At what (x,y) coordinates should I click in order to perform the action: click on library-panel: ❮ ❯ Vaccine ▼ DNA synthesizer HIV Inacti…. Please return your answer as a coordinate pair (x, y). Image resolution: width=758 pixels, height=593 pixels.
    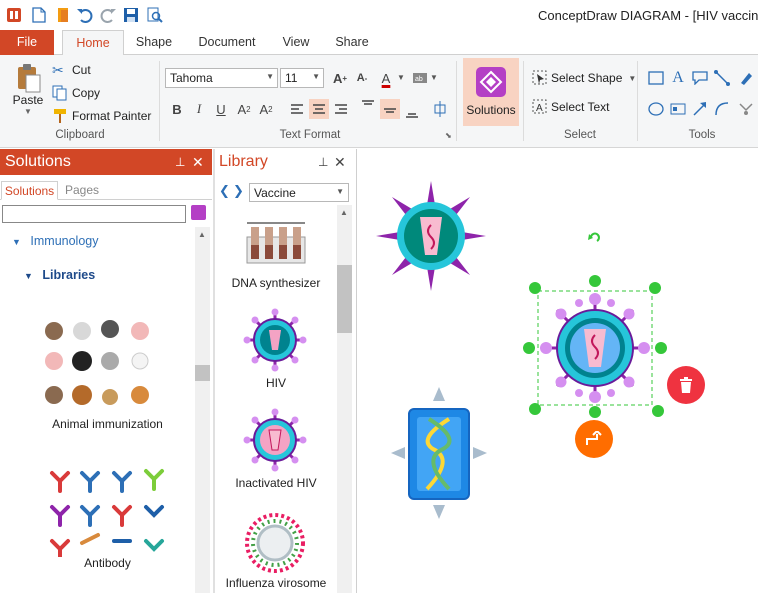
    Looking at the image, I should click on (285, 384).